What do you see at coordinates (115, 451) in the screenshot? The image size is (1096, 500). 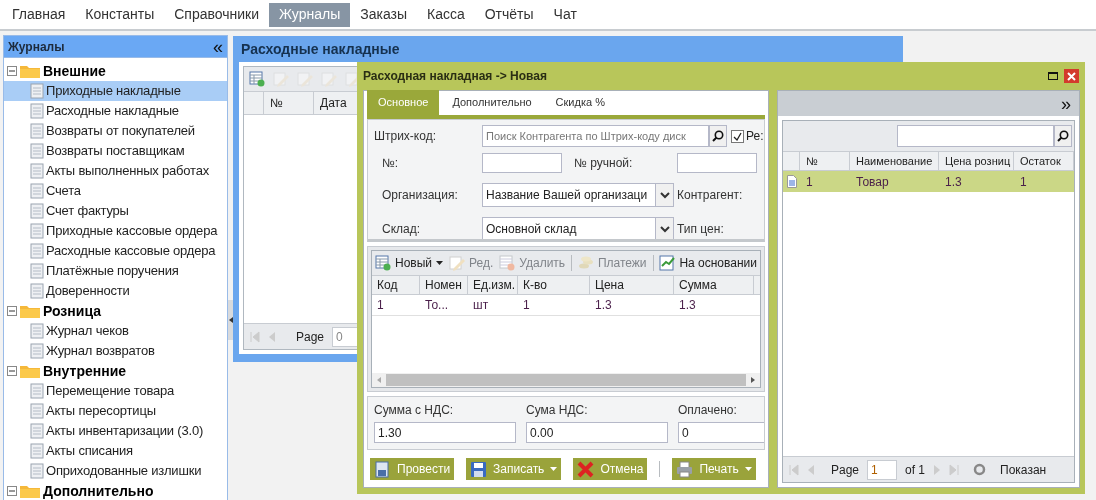 I see `tree-item: Акты списания` at bounding box center [115, 451].